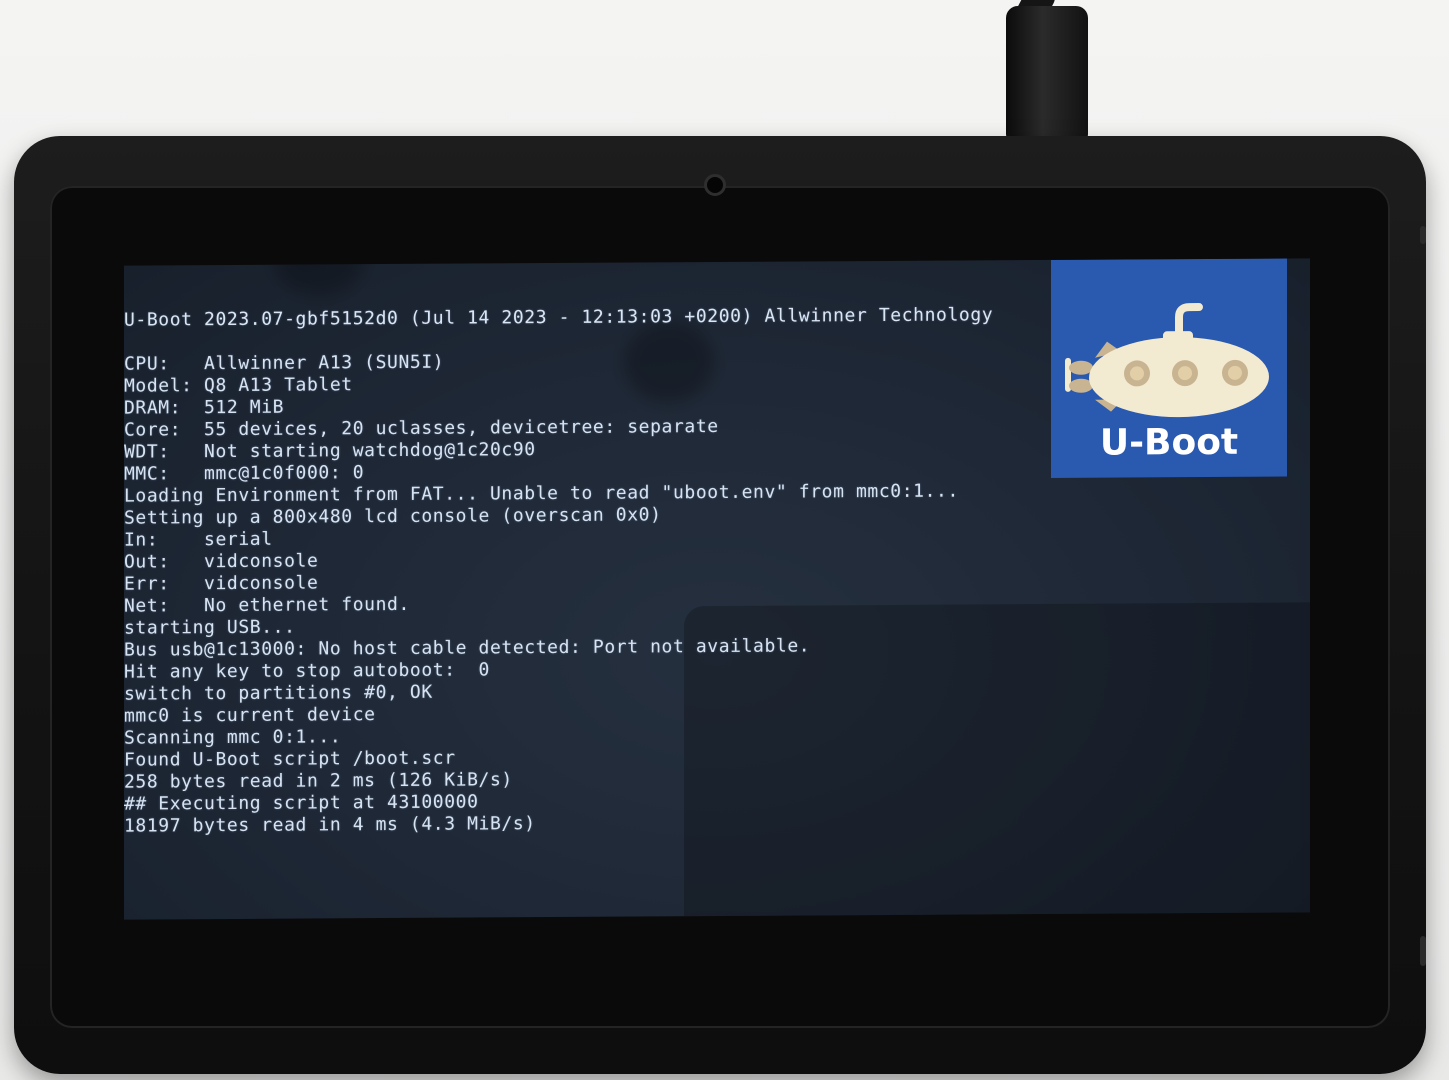  I want to click on uboot-logo: U-Boot, so click(1169, 368).